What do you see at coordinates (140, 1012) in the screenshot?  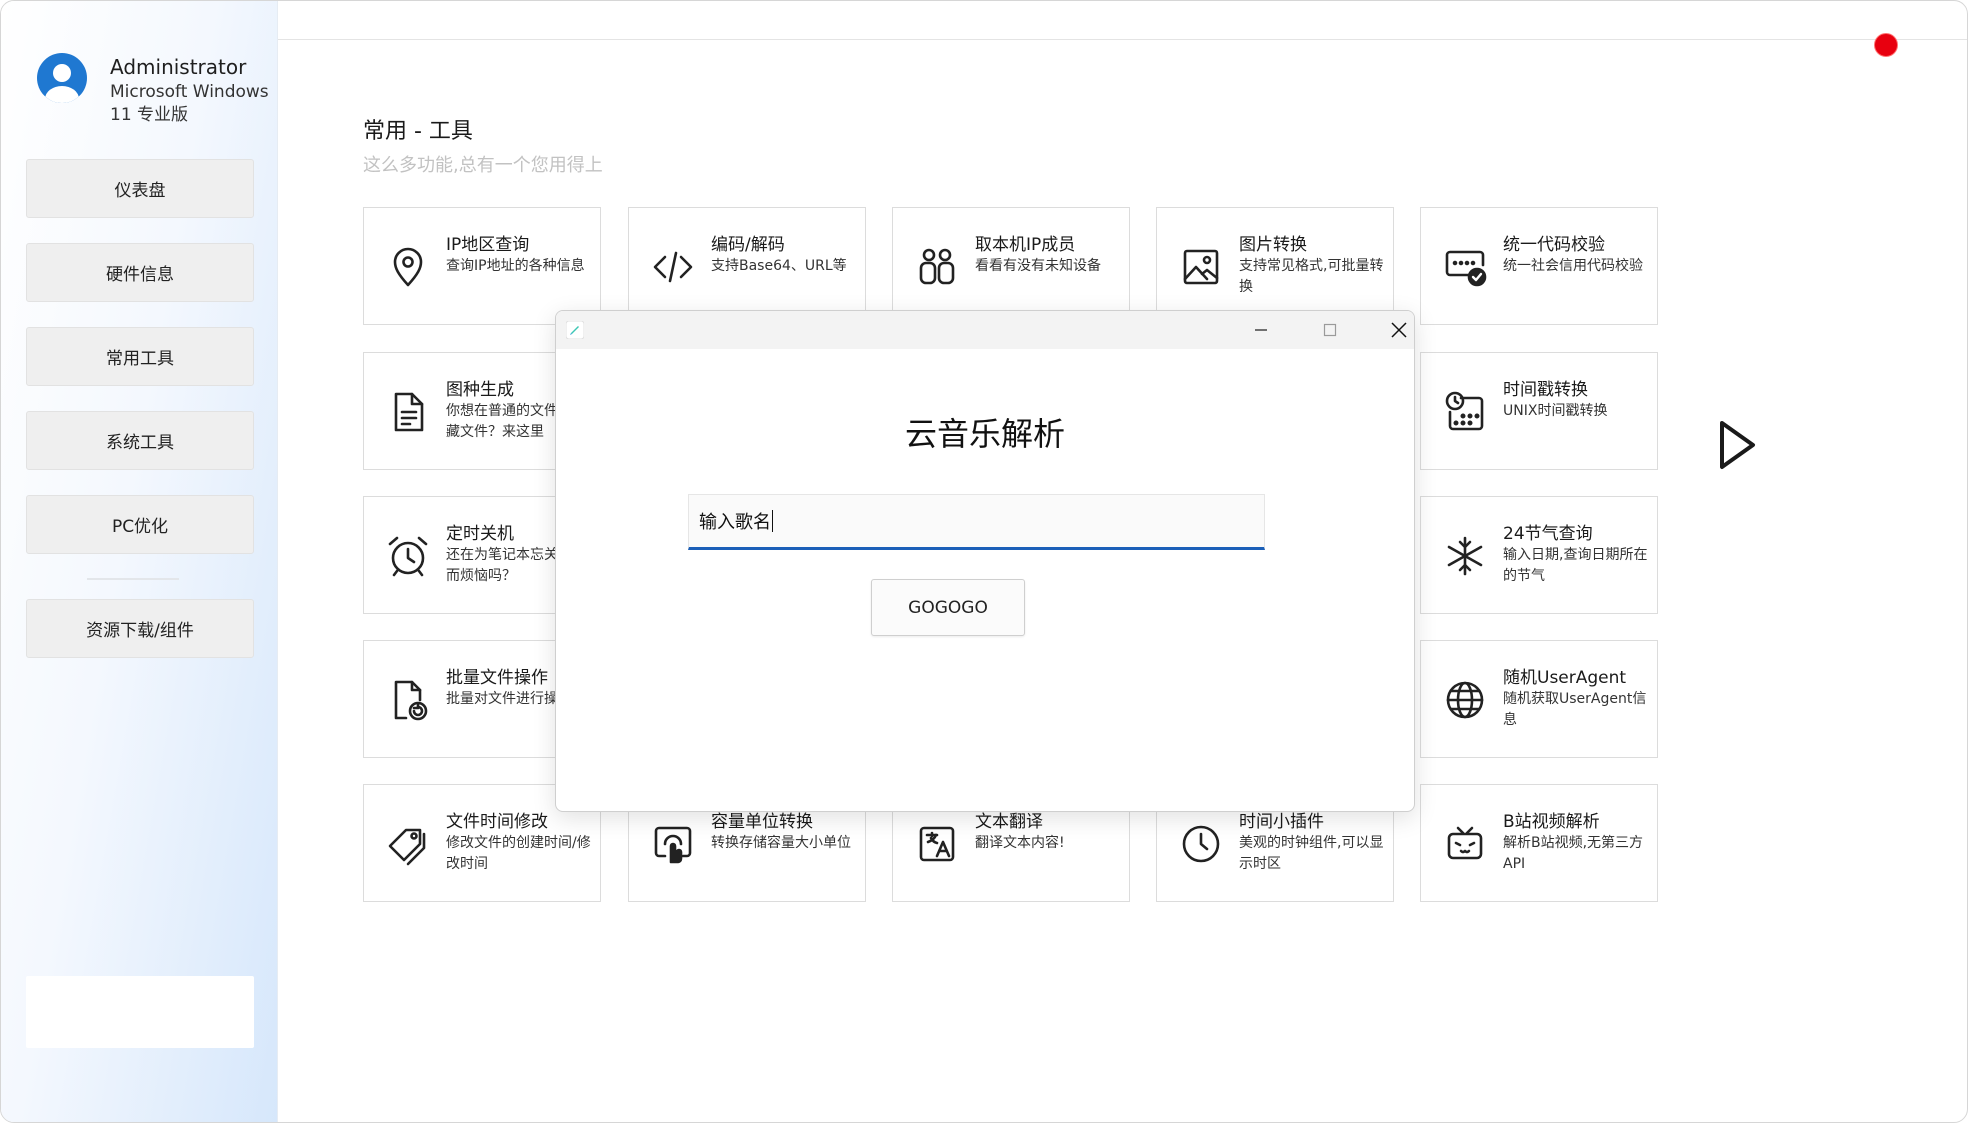 I see `sidebar-bottom-panel` at bounding box center [140, 1012].